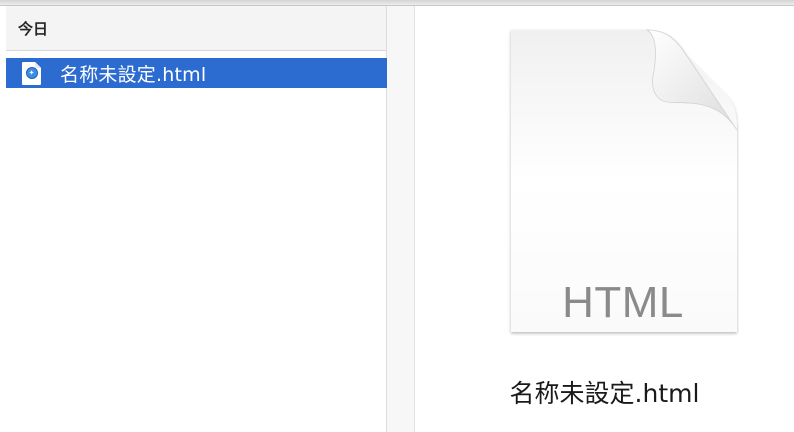 The image size is (794, 432). What do you see at coordinates (623, 302) in the screenshot?
I see `file-type-label: HTML` at bounding box center [623, 302].